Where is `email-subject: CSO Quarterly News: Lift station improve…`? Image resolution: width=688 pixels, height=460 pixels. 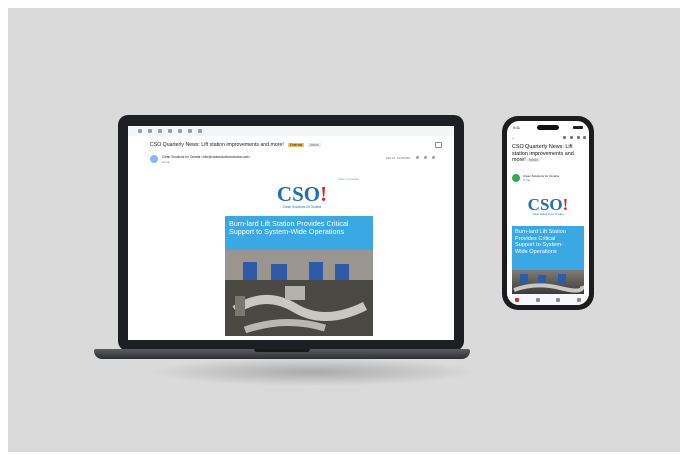 email-subject: CSO Quarterly News: Lift station improve… is located at coordinates (217, 145).